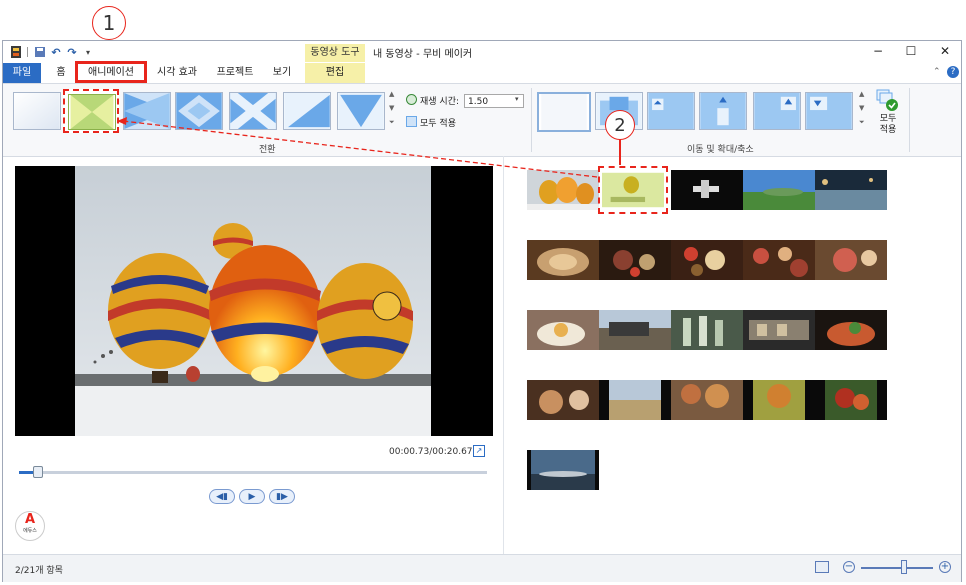  Describe the element at coordinates (822, 567) in the screenshot. I see `thumbnail-size-icon` at that location.